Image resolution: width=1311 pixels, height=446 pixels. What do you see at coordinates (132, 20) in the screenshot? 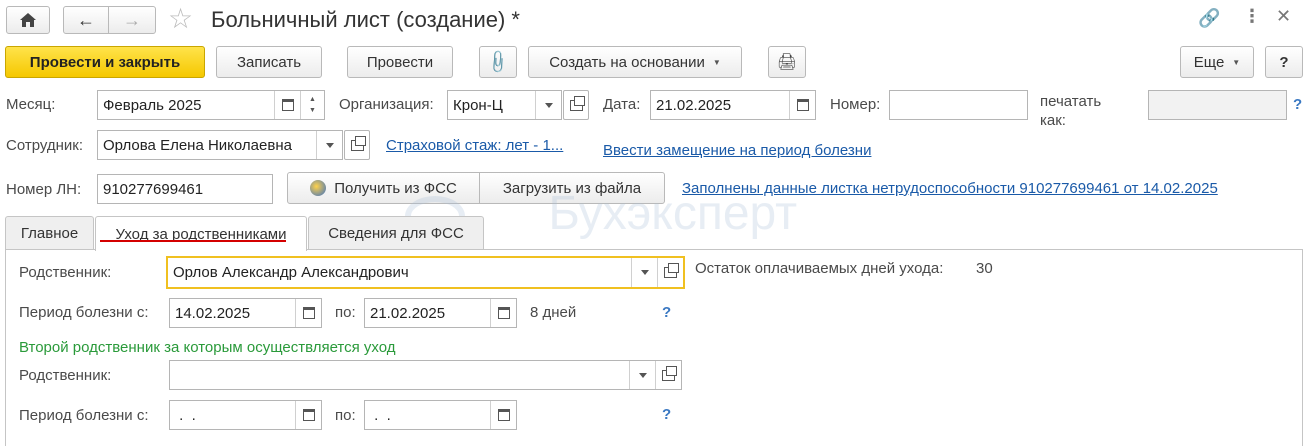
I see `forward-button: →` at bounding box center [132, 20].